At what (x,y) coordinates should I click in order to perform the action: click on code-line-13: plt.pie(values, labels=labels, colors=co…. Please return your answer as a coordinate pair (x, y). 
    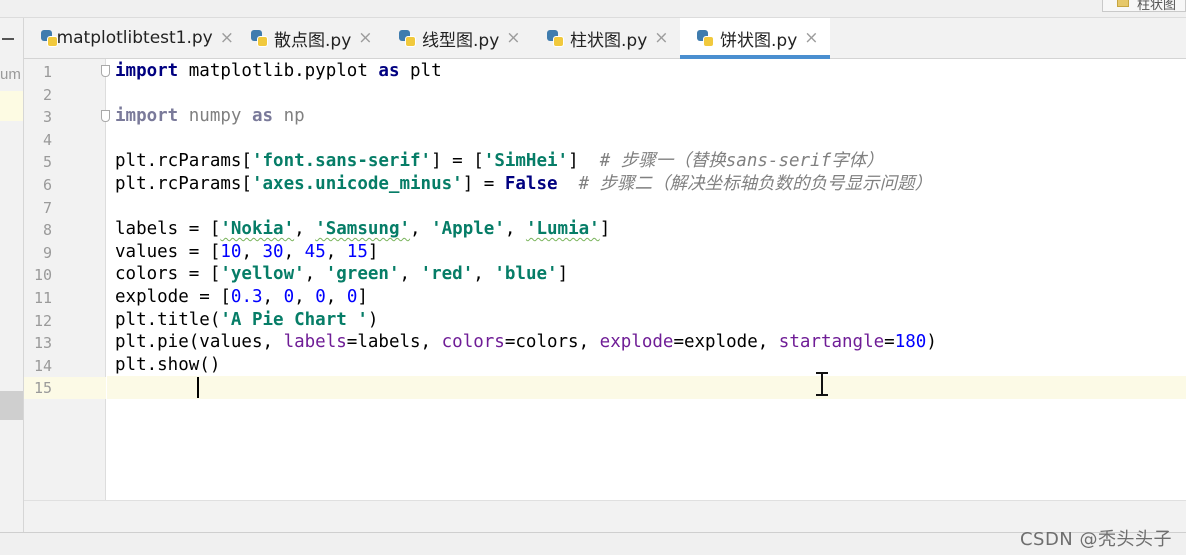
    Looking at the image, I should click on (646, 342).